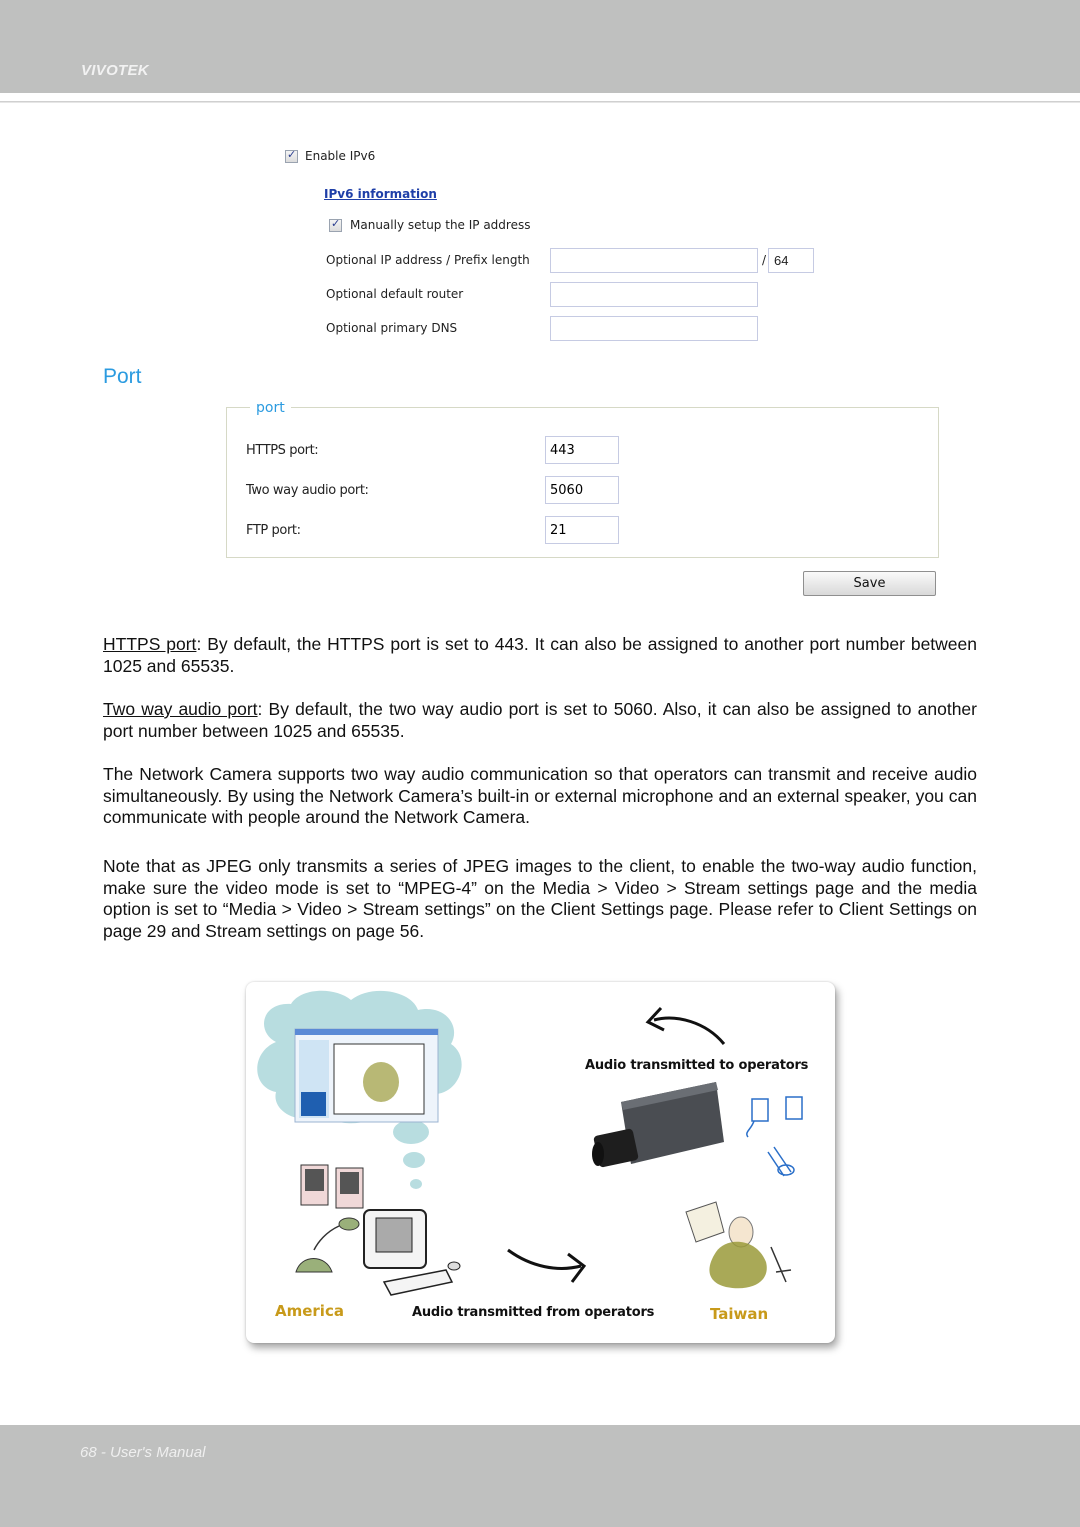 The width and height of the screenshot is (1080, 1527). What do you see at coordinates (540, 102) in the screenshot?
I see `header-divider` at bounding box center [540, 102].